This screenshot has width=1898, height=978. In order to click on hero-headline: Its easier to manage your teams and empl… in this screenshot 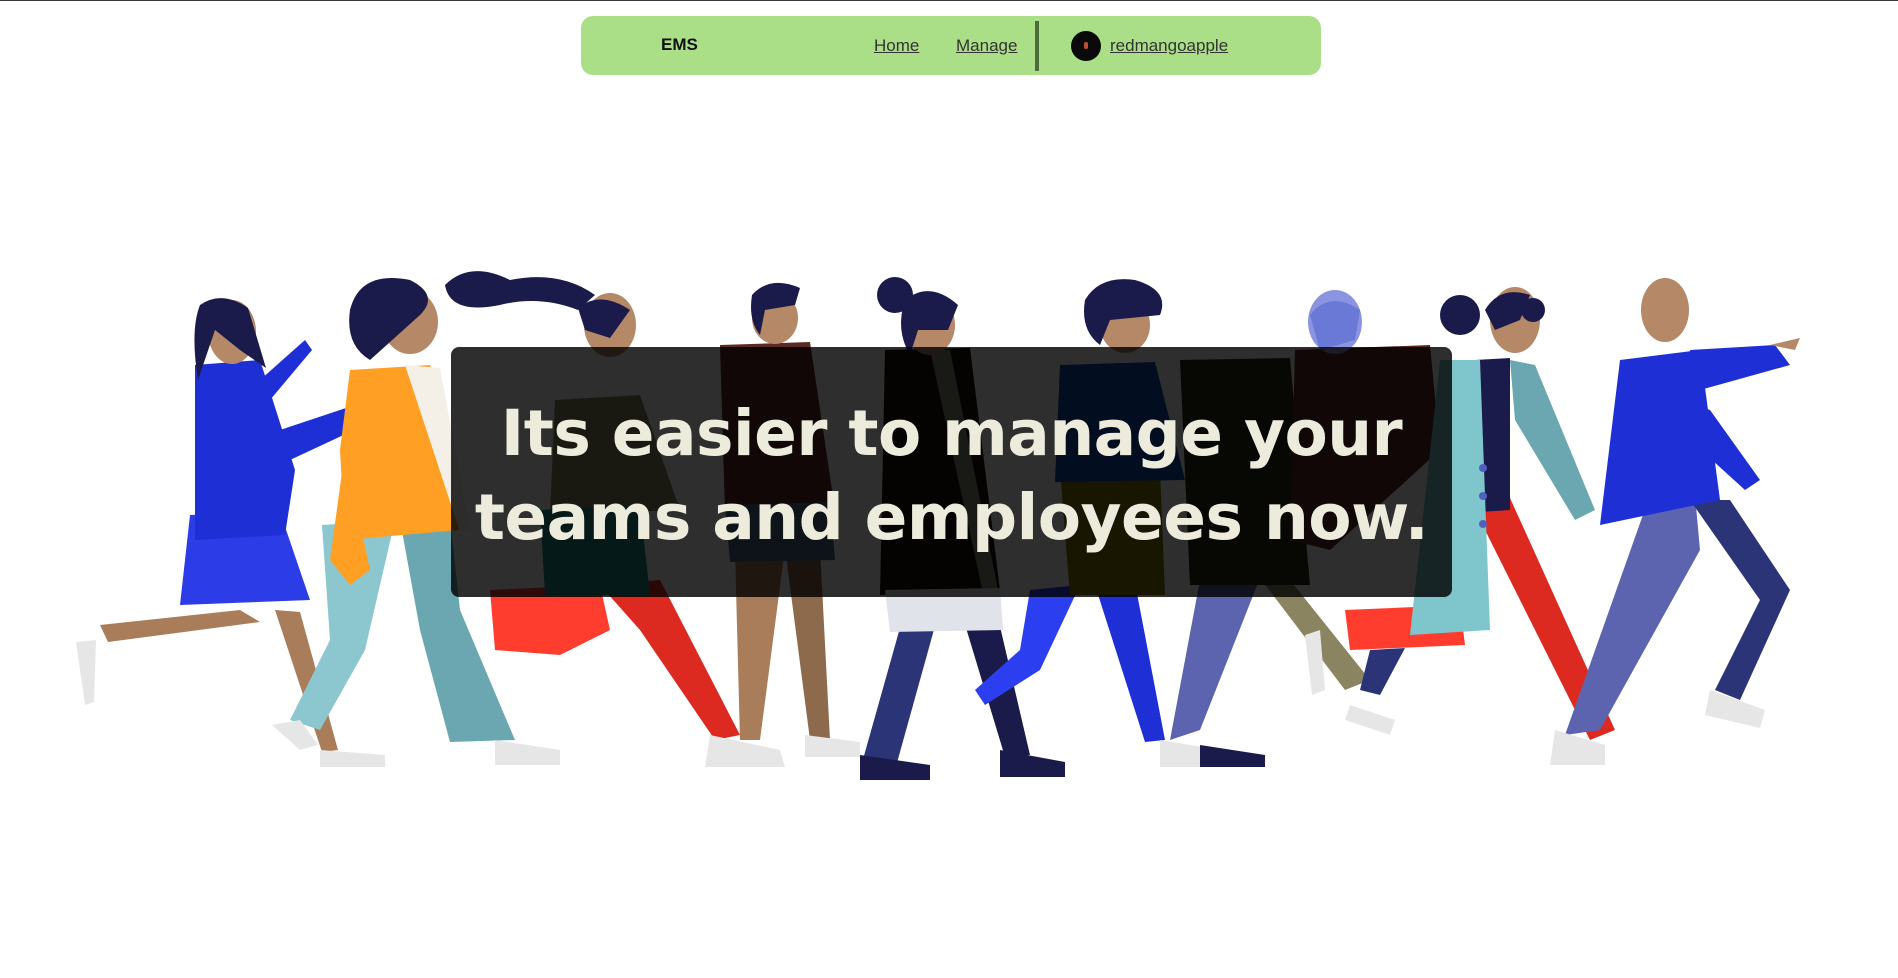, I will do `click(951, 475)`.